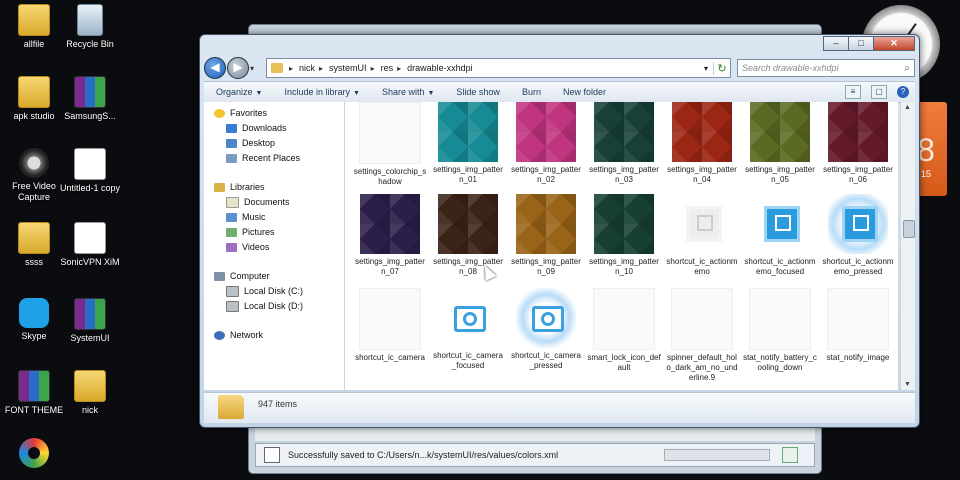  What do you see at coordinates (90, 245) in the screenshot?
I see `desktop-icon-sonicvpn-xim: SonicVPN XiM` at bounding box center [90, 245].